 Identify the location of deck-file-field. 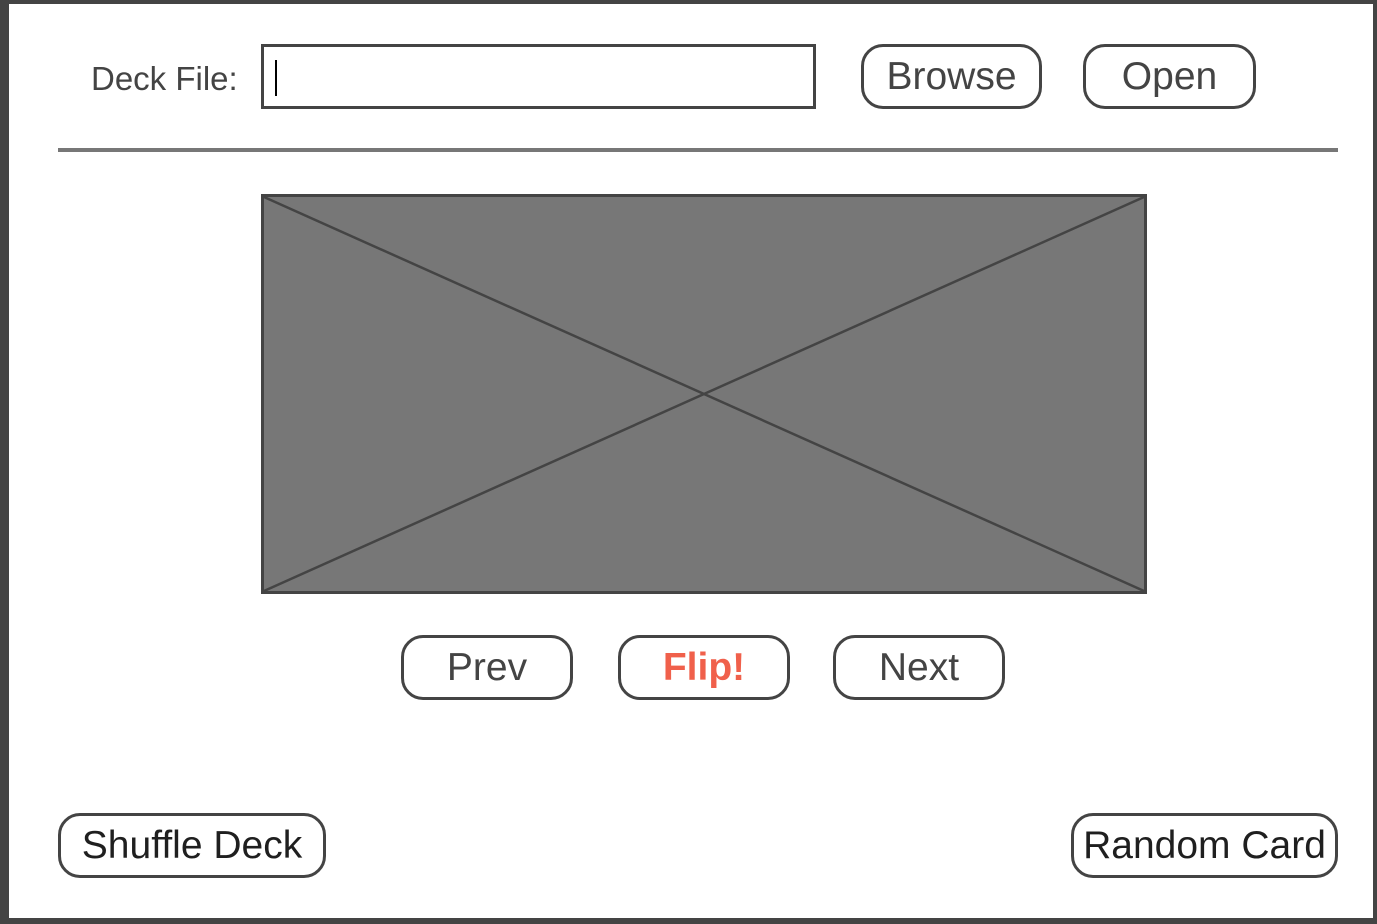
(538, 76).